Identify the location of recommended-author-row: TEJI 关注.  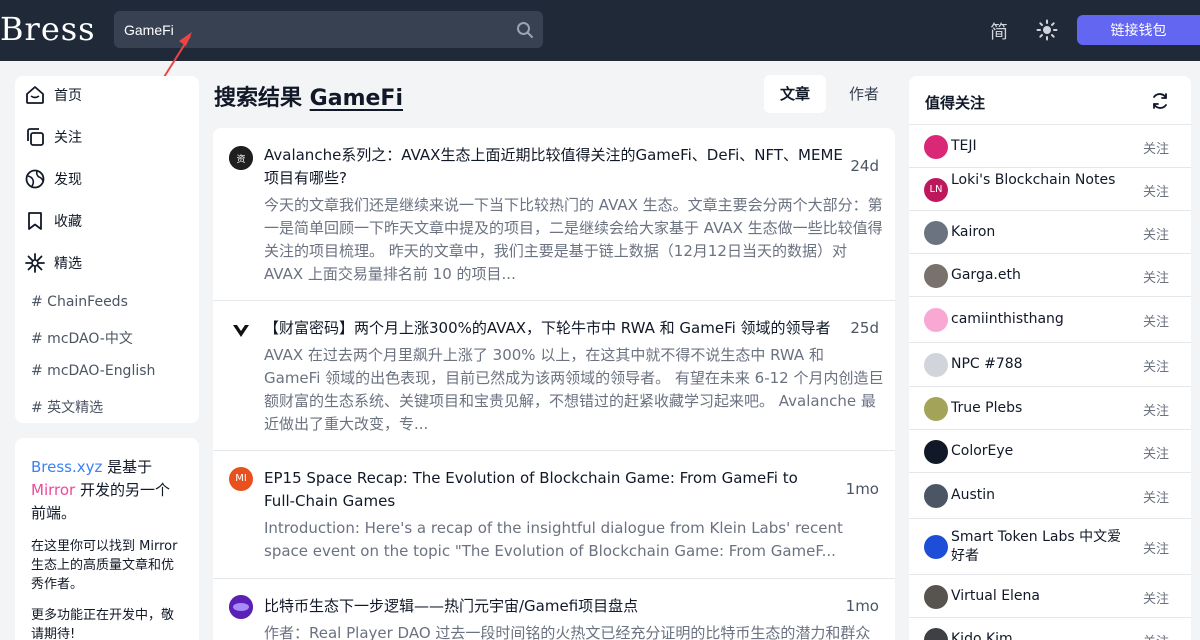
(1050, 145).